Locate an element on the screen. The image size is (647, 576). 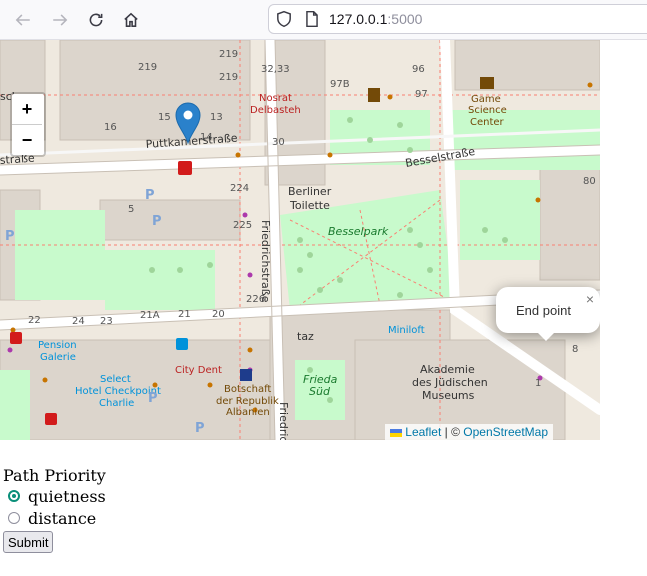
page-icon is located at coordinates (312, 19).